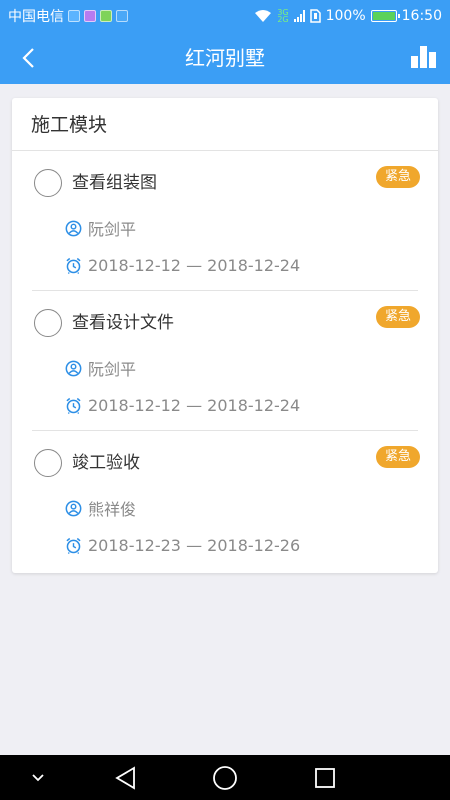 The image size is (450, 800). Describe the element at coordinates (225, 124) in the screenshot. I see `section-title: 施工模块` at that location.